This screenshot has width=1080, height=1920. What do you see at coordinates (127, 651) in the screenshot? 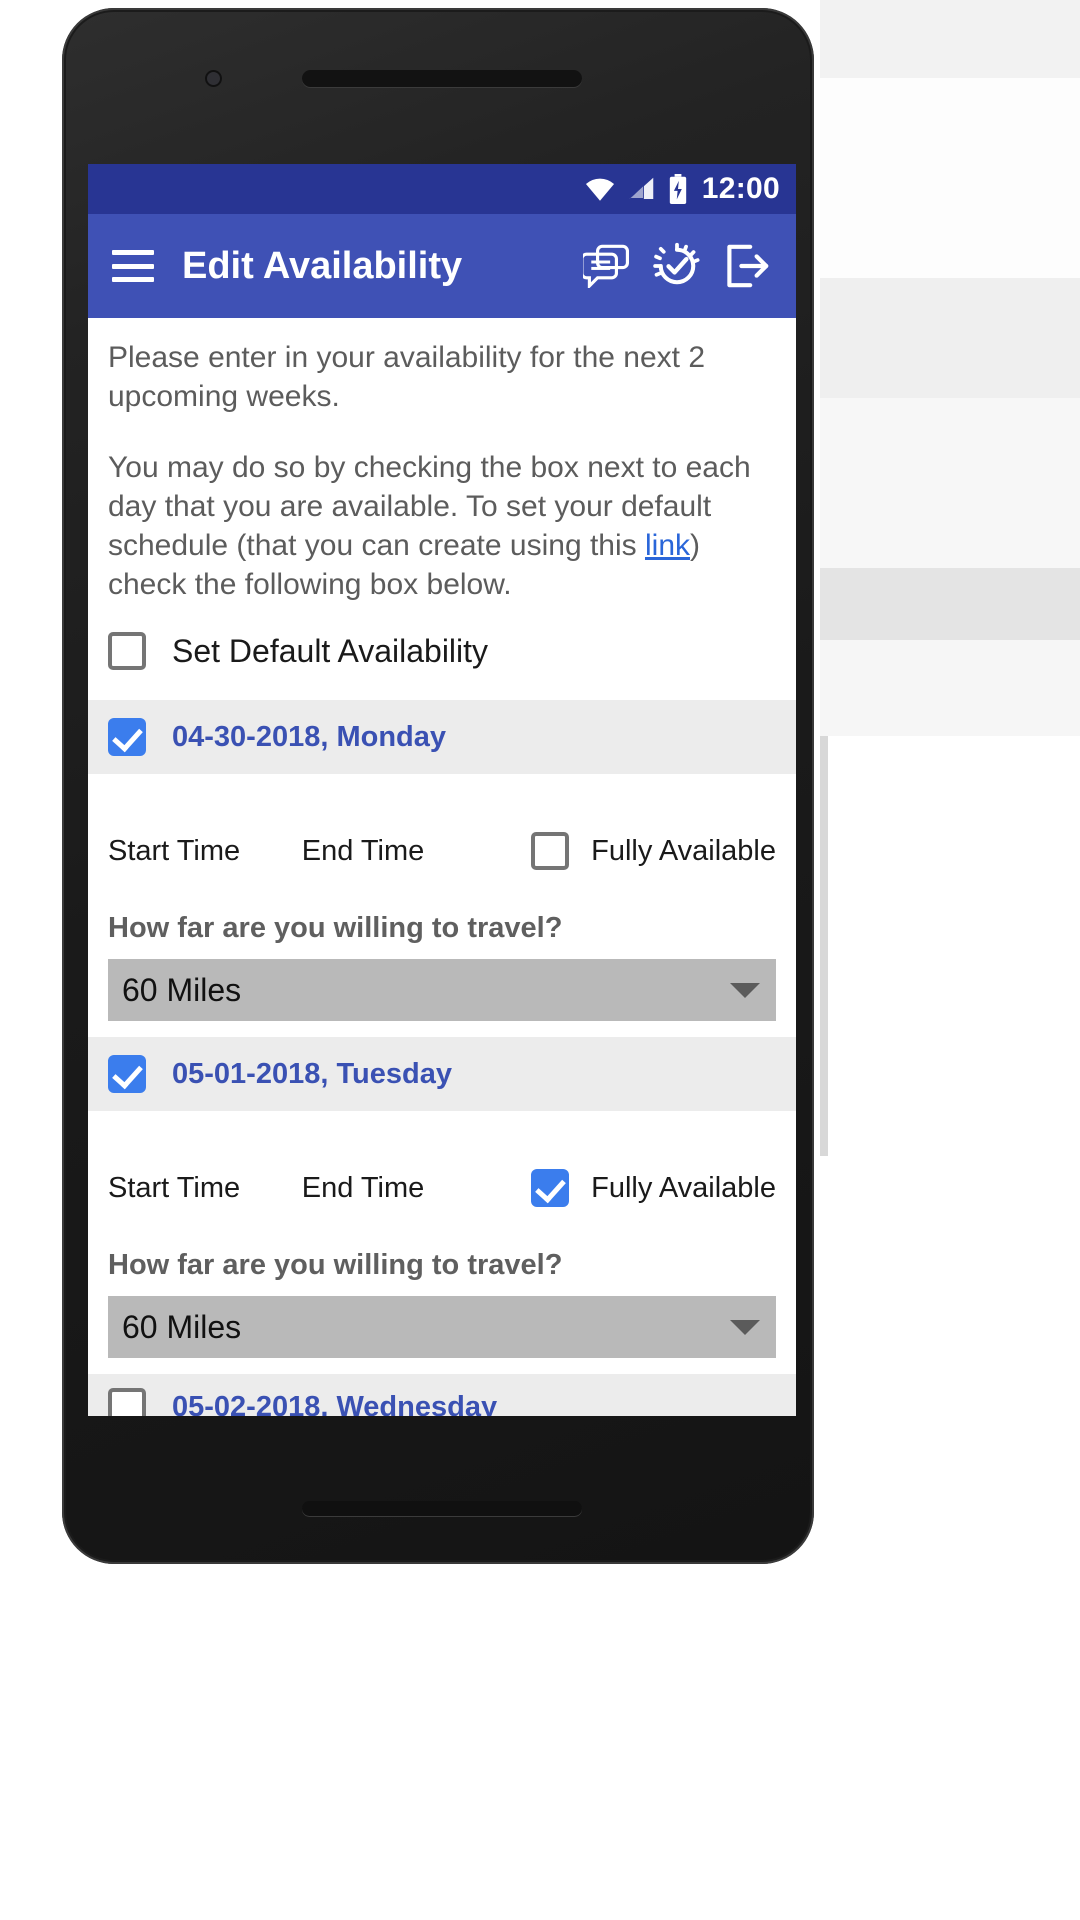
I see `set-default-availability-checkbox` at bounding box center [127, 651].